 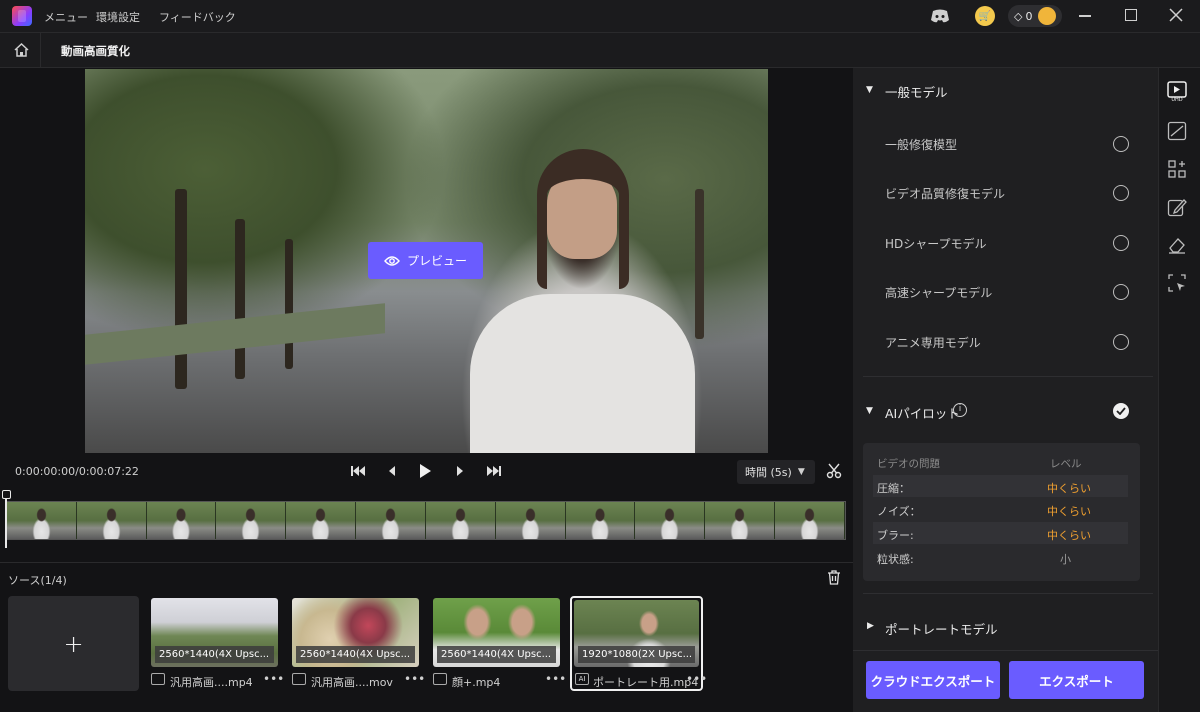 I want to click on model-option-label: HDシャープモデル, so click(x=936, y=243).